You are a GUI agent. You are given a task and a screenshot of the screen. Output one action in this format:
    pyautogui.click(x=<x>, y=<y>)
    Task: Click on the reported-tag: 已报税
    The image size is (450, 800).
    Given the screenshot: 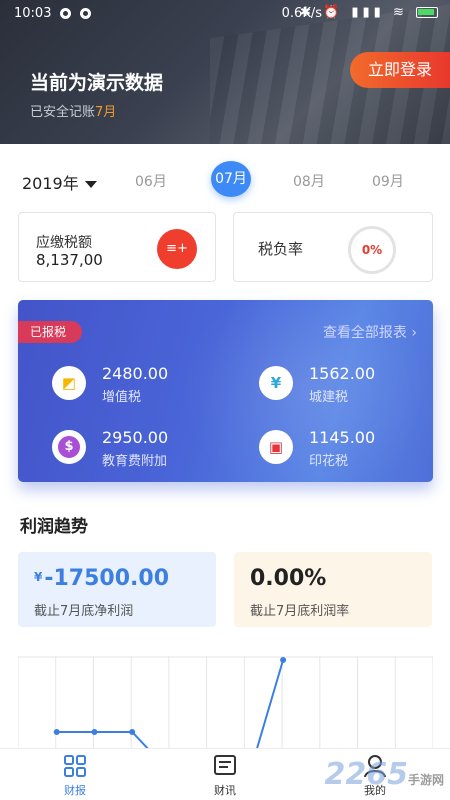 What is the action you would take?
    pyautogui.click(x=50, y=332)
    